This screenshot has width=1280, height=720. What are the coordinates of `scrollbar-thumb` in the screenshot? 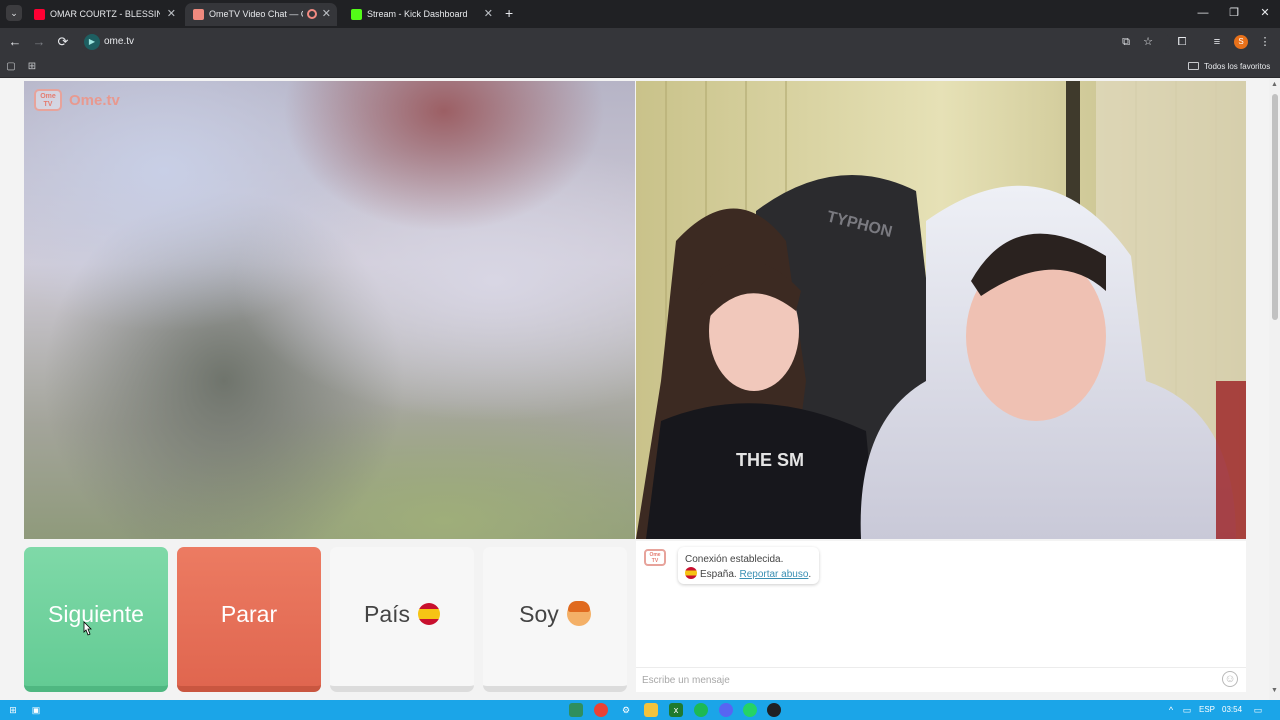 It's located at (1275, 207).